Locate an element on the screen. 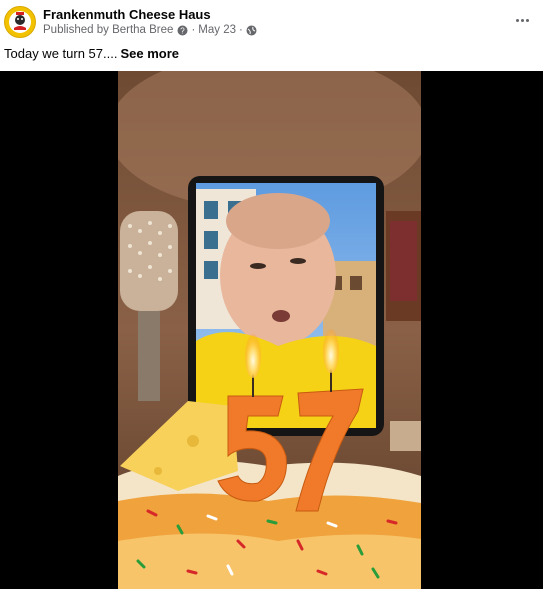 This screenshot has width=550, height=589. more-options-icon is located at coordinates (522, 20).